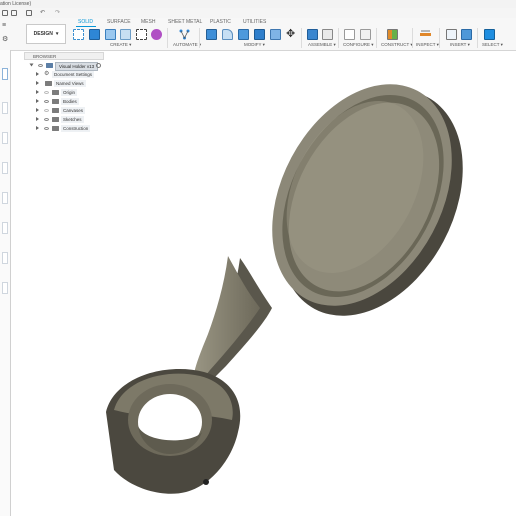  Describe the element at coordinates (254, 45) in the screenshot. I see `modify-menu: MODIFY ▾` at that location.